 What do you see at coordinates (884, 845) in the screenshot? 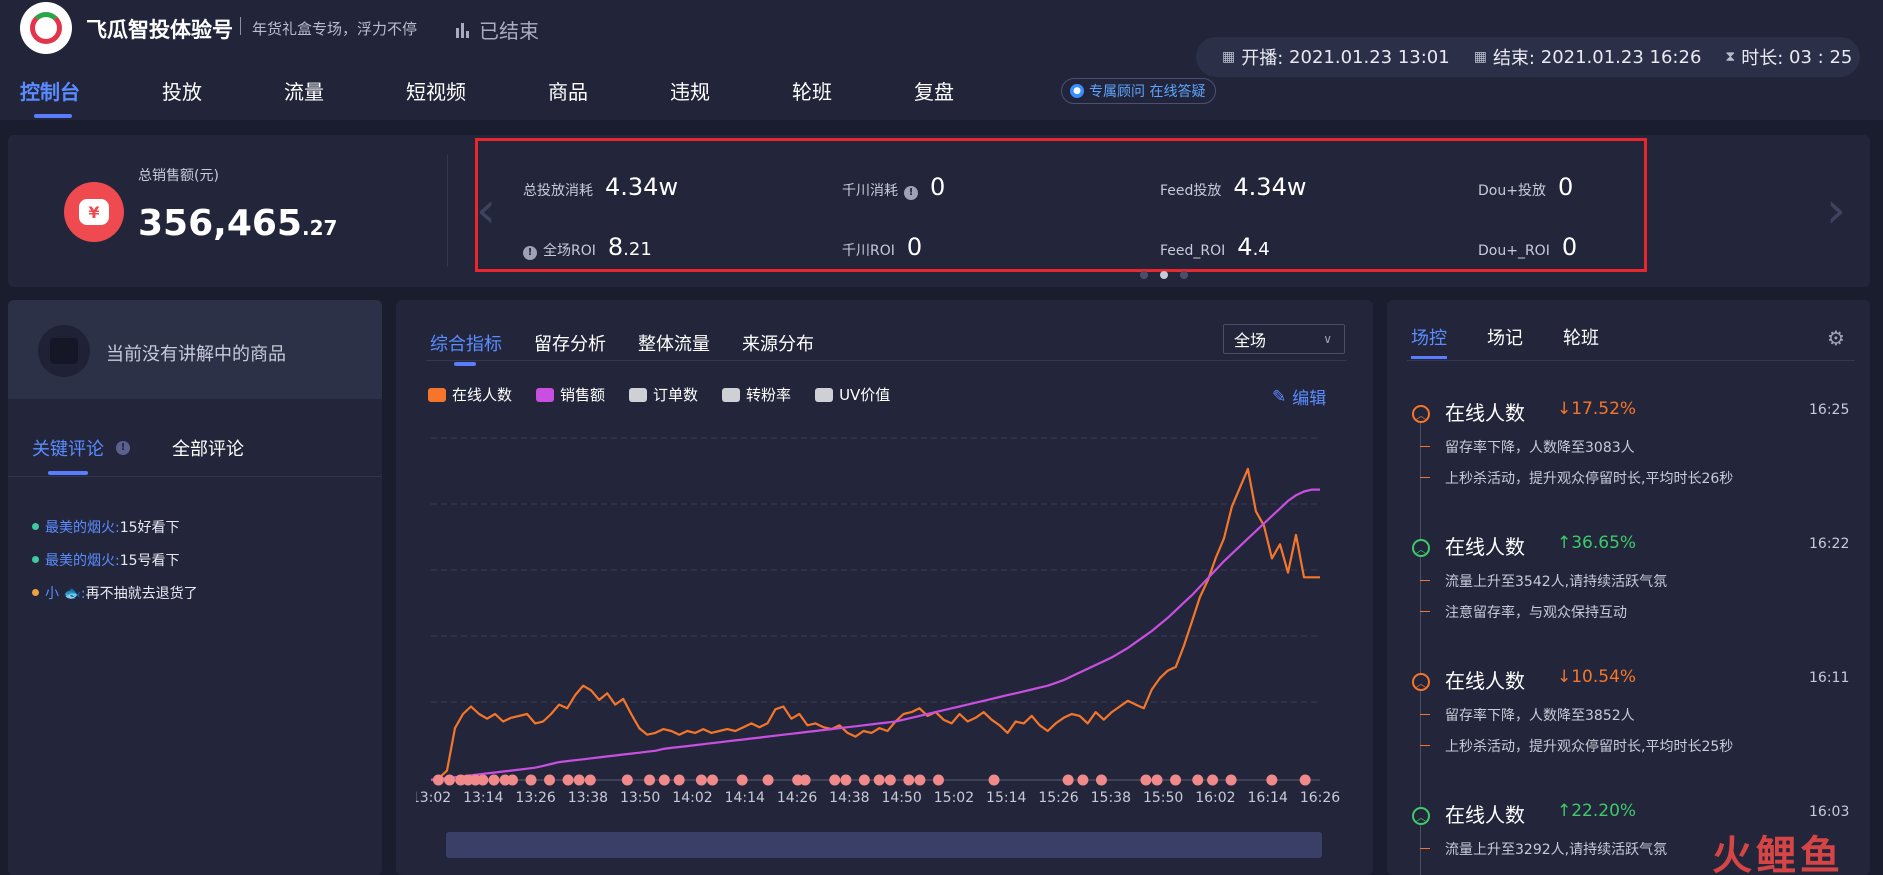
I see `chart-range-scroller` at bounding box center [884, 845].